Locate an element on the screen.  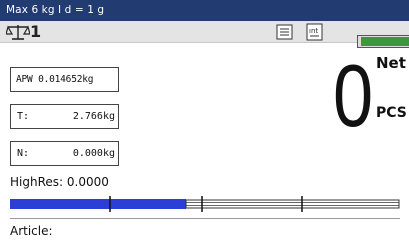
net-field: N: 0.000kg is located at coordinates (64, 153).